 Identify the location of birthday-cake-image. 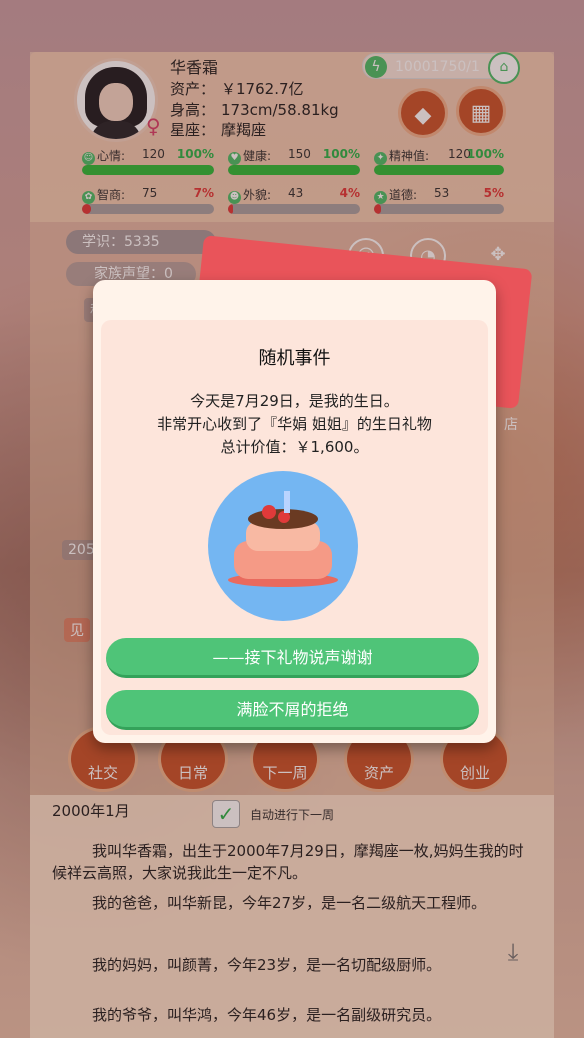
(283, 546).